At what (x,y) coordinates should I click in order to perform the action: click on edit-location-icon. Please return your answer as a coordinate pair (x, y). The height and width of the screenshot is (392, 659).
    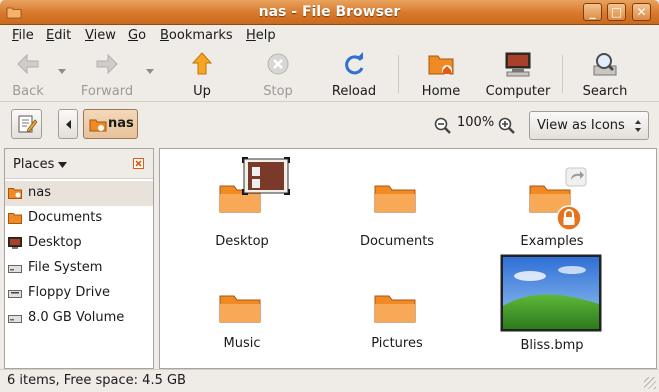
    Looking at the image, I should click on (27, 124).